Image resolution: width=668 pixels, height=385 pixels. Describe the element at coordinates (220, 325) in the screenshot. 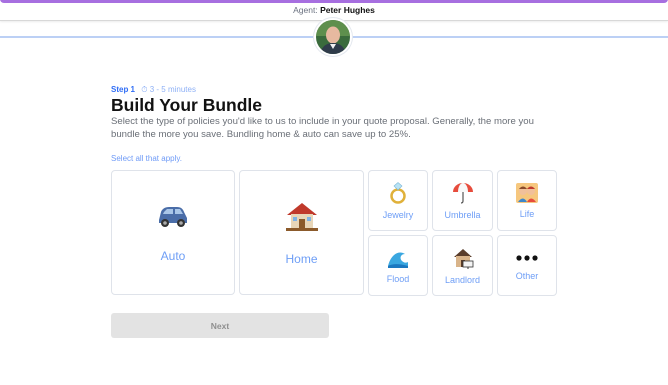

I see `next-button: Next` at that location.